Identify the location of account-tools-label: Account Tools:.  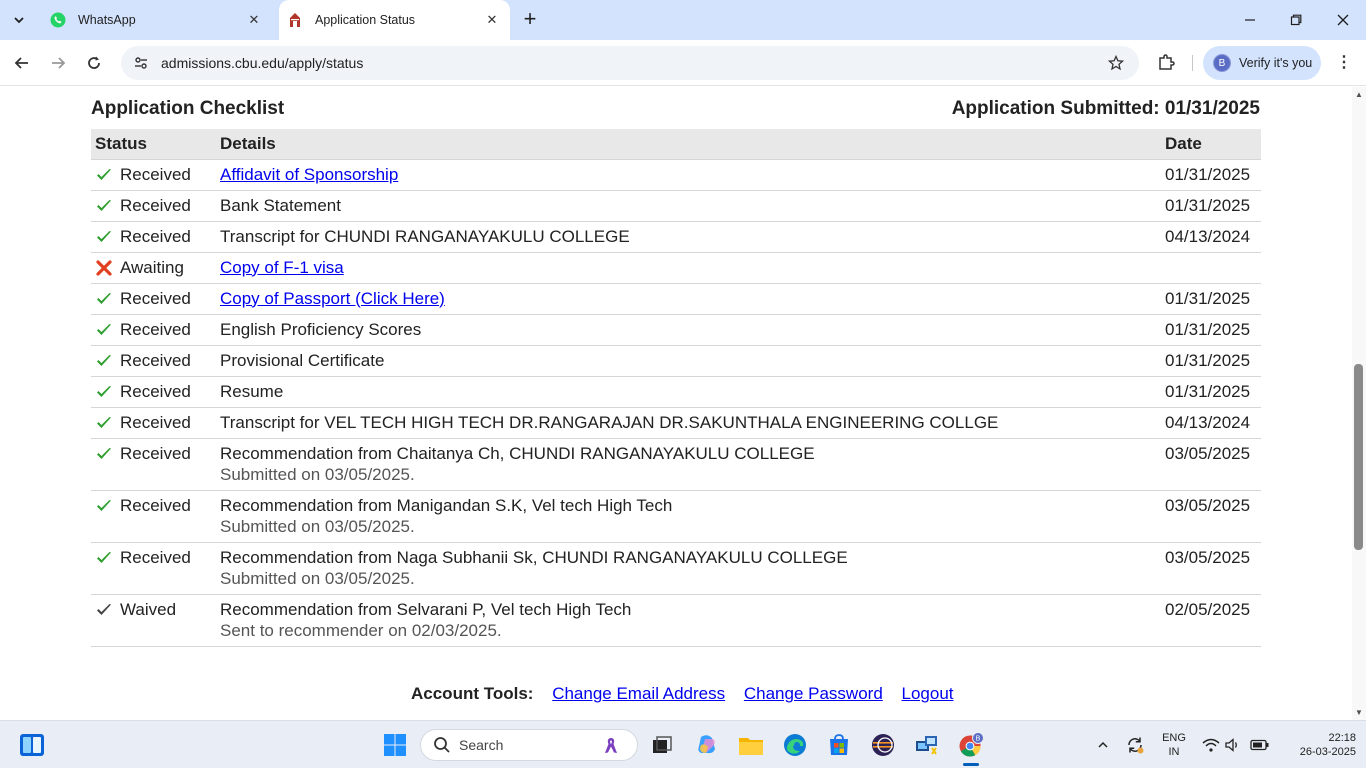
(472, 693).